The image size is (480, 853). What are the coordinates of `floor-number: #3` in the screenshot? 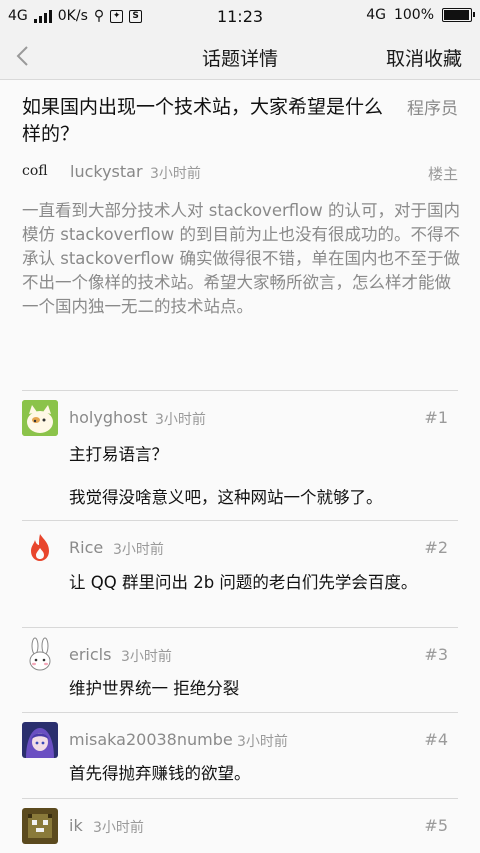 It's located at (436, 654).